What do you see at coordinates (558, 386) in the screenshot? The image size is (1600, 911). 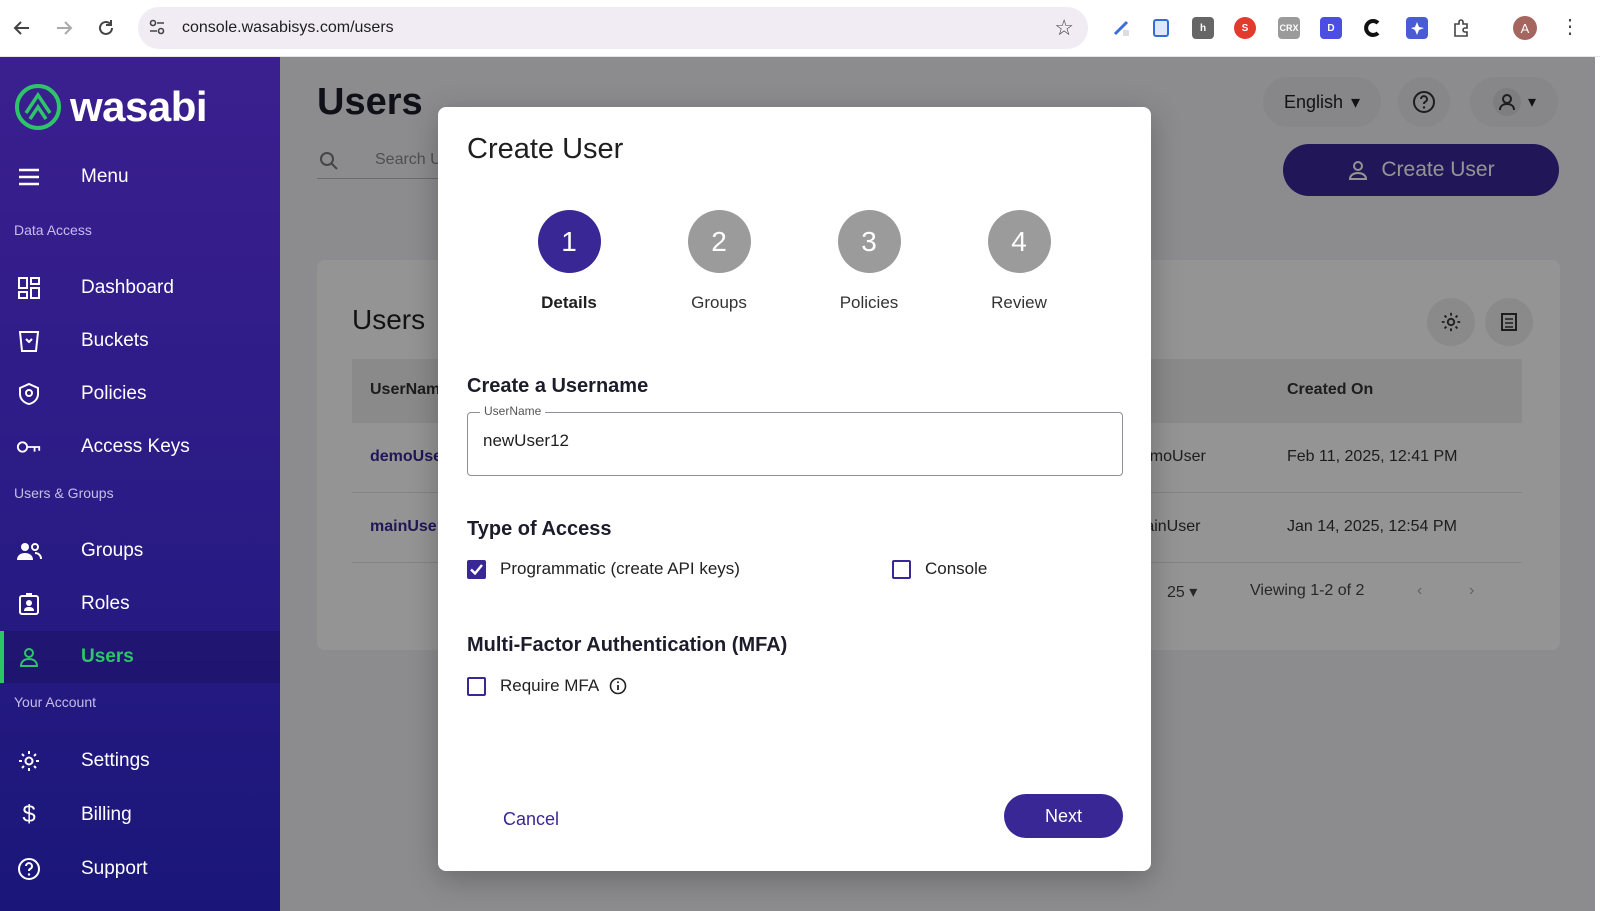 I see `username-heading: Create a Username` at bounding box center [558, 386].